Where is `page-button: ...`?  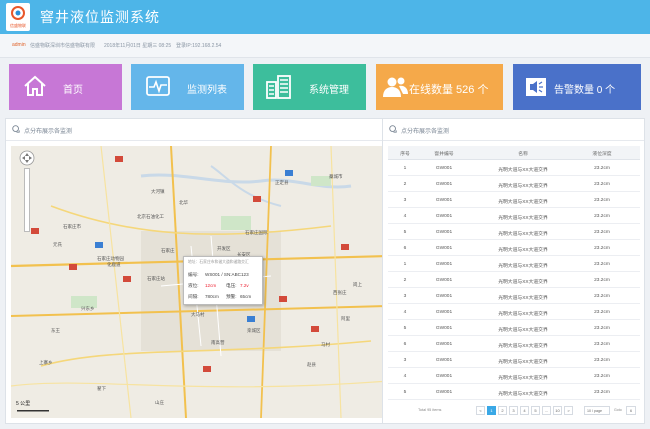 page-button: ... is located at coordinates (546, 410).